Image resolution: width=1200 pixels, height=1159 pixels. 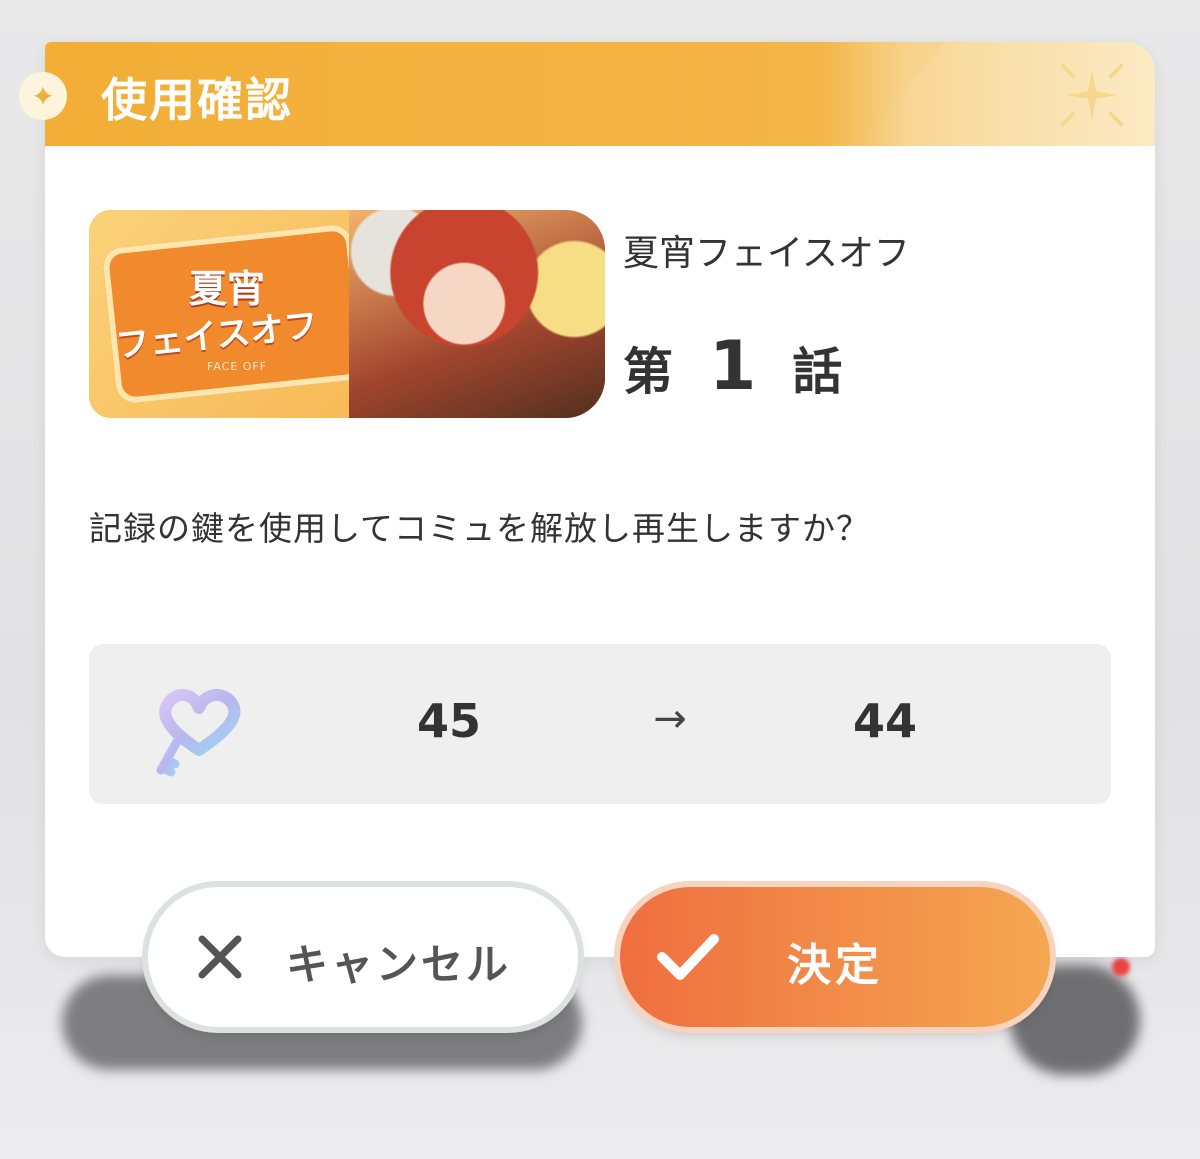 I want to click on episode-title: 夏宵フェイスオフ, so click(x=766, y=253).